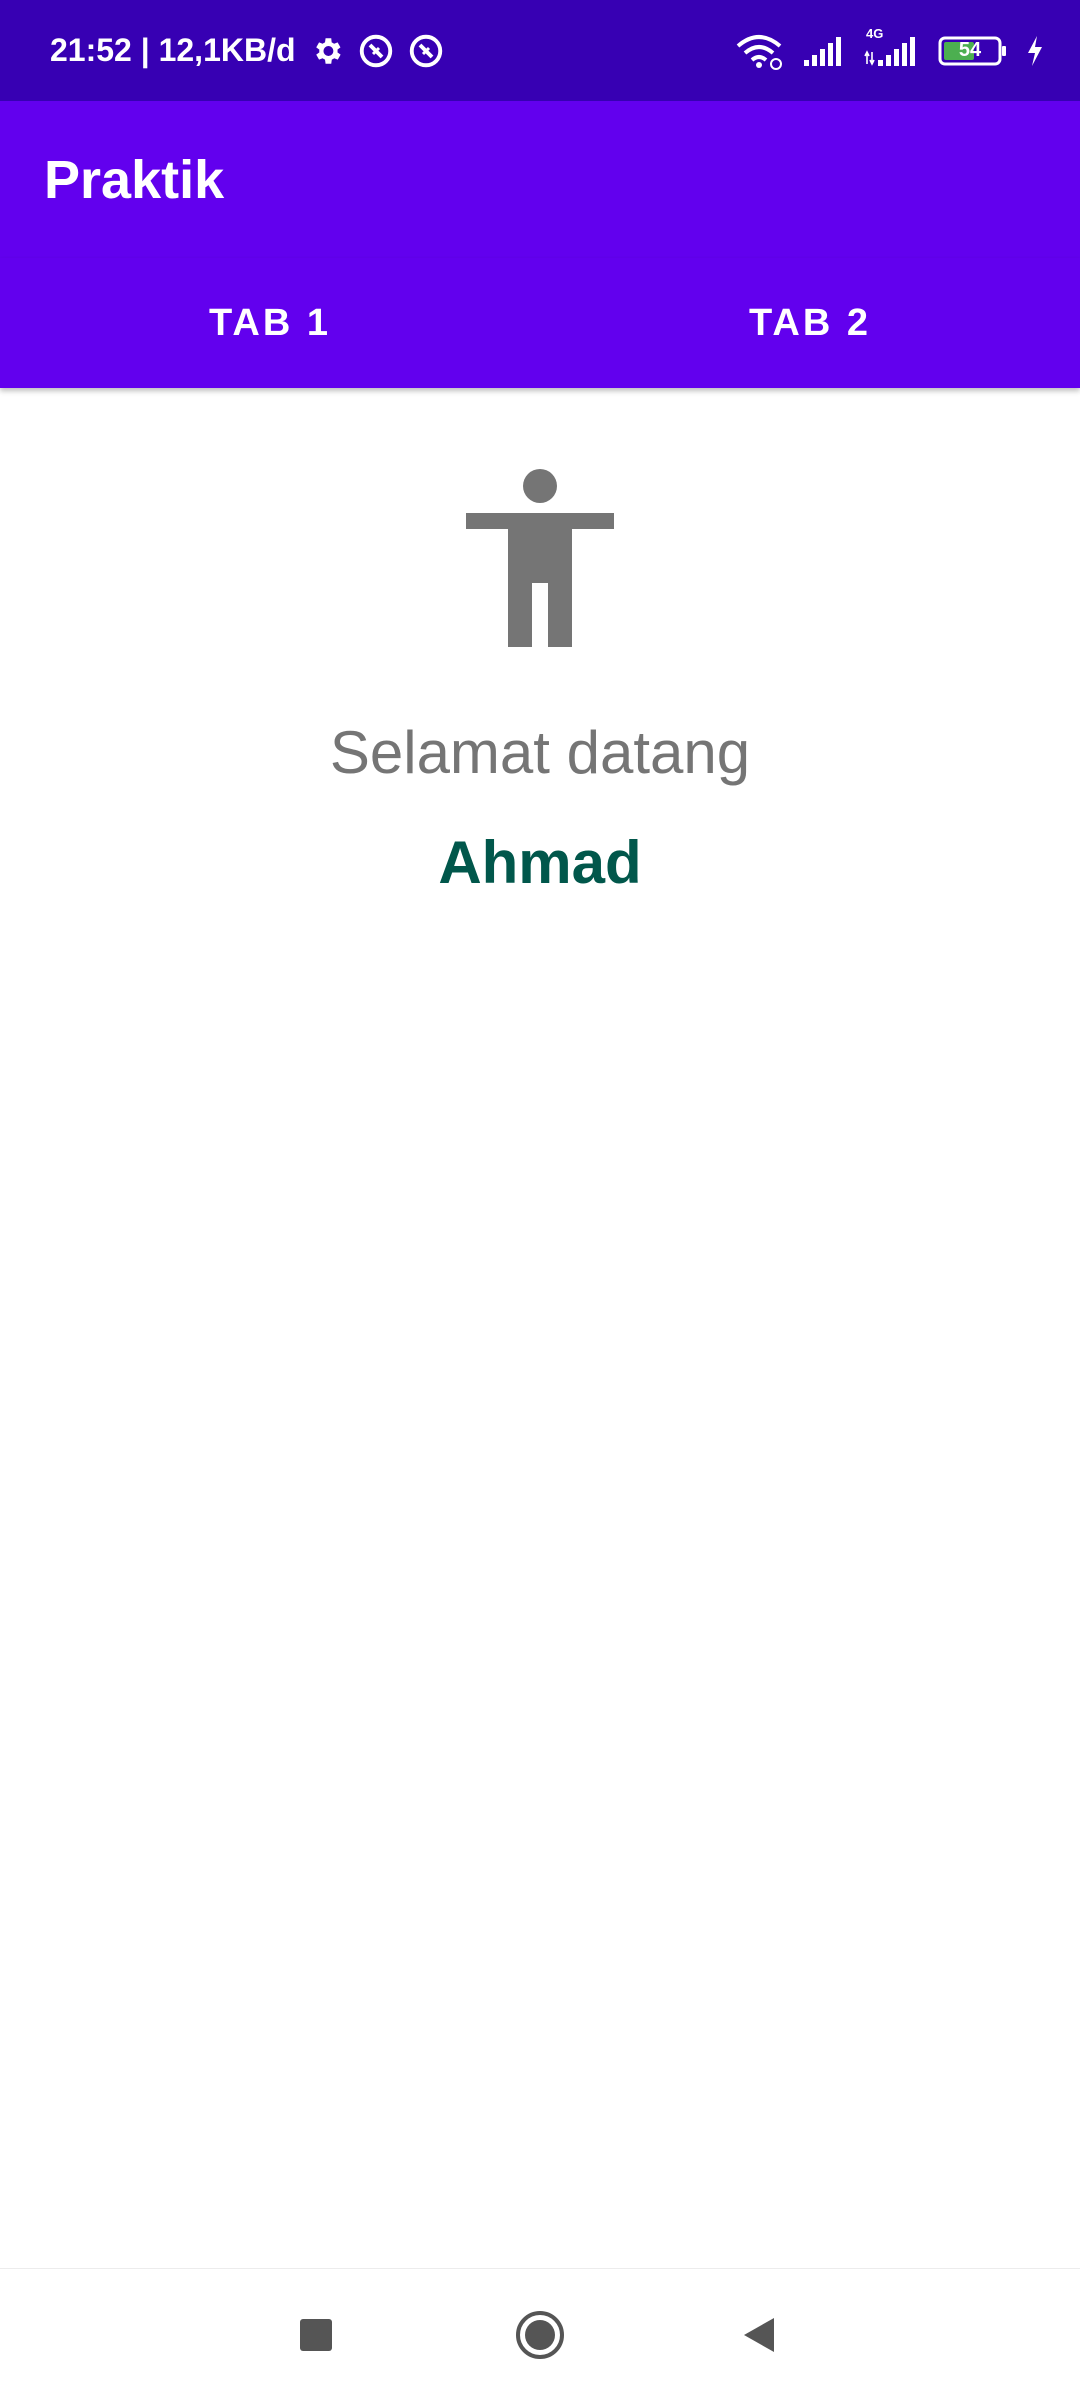  I want to click on recents-button, so click(316, 2334).